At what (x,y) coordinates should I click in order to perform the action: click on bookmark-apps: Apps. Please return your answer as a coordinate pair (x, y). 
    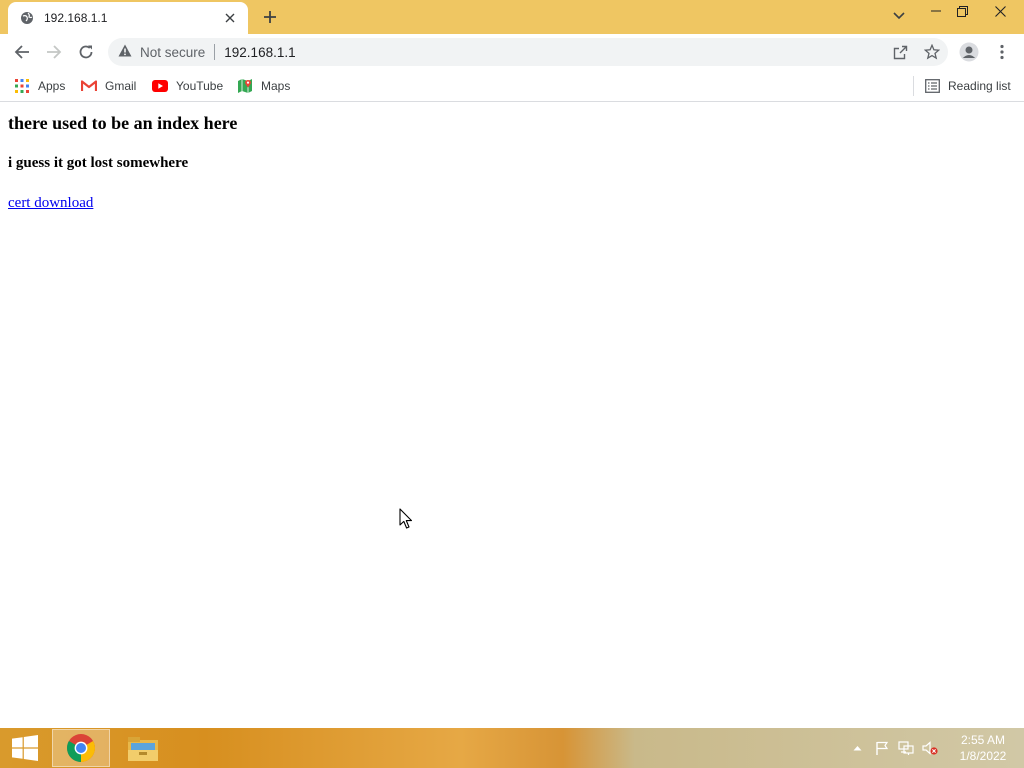
    Looking at the image, I should click on (39, 86).